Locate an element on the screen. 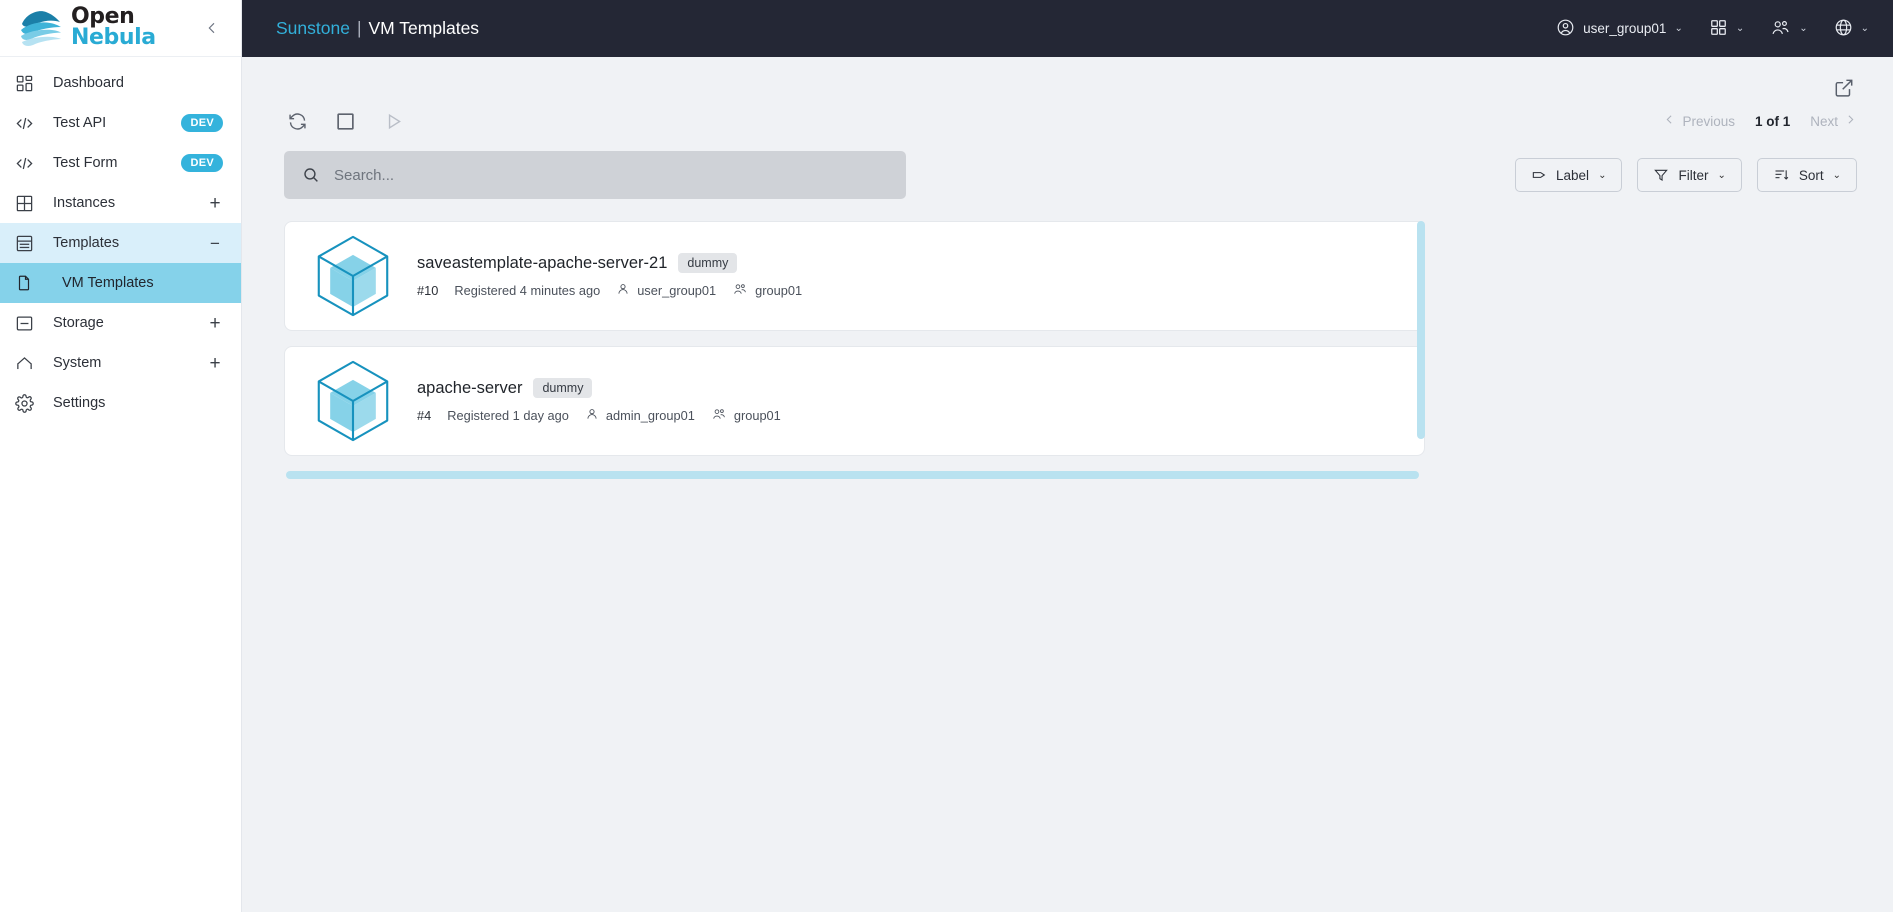  sidebar-item-label: Test API is located at coordinates (80, 123).